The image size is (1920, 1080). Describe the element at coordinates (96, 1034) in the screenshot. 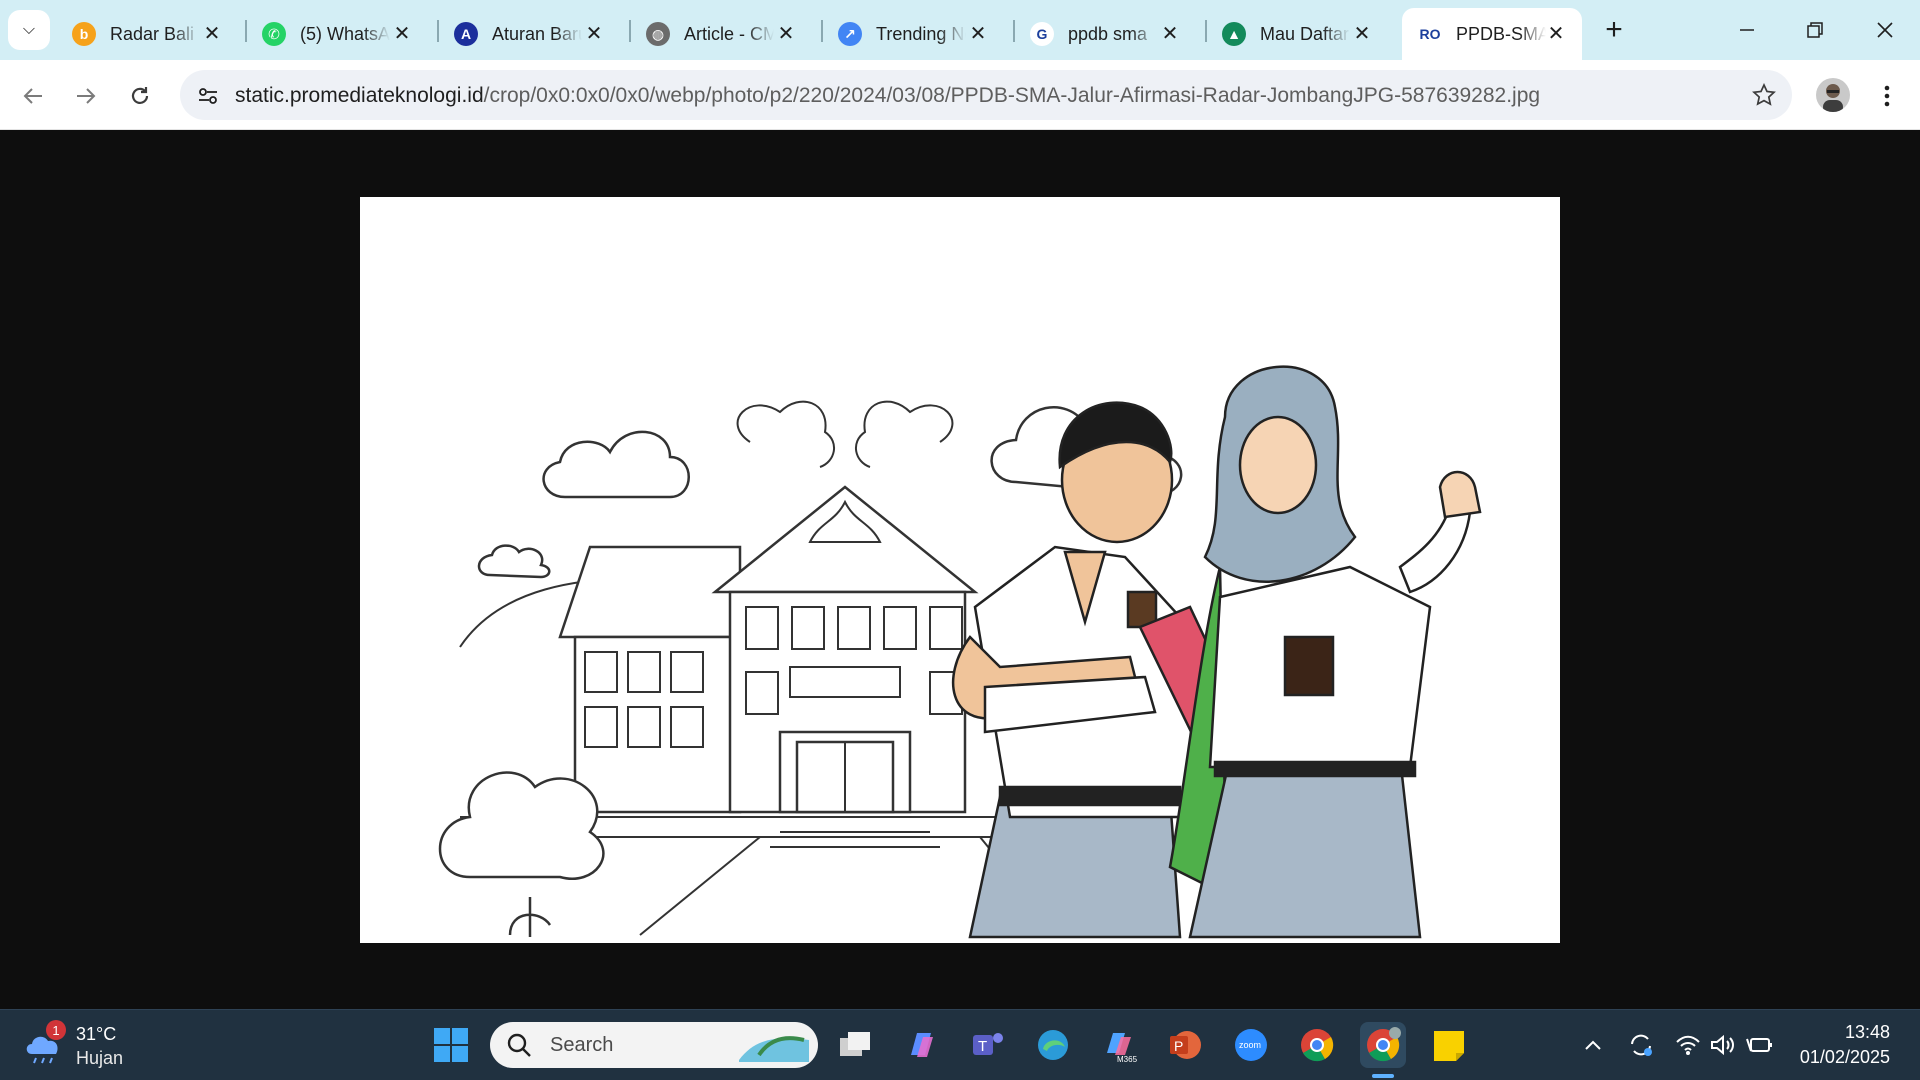

I see `weather-temp: 31°C` at that location.